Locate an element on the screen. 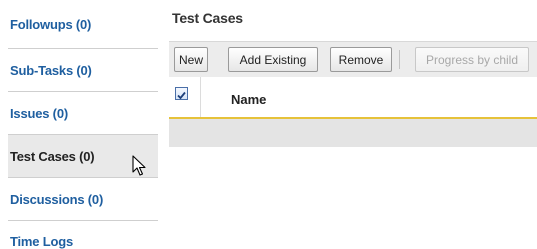 Image resolution: width=537 pixels, height=249 pixels. select-all-checkbox is located at coordinates (181, 93).